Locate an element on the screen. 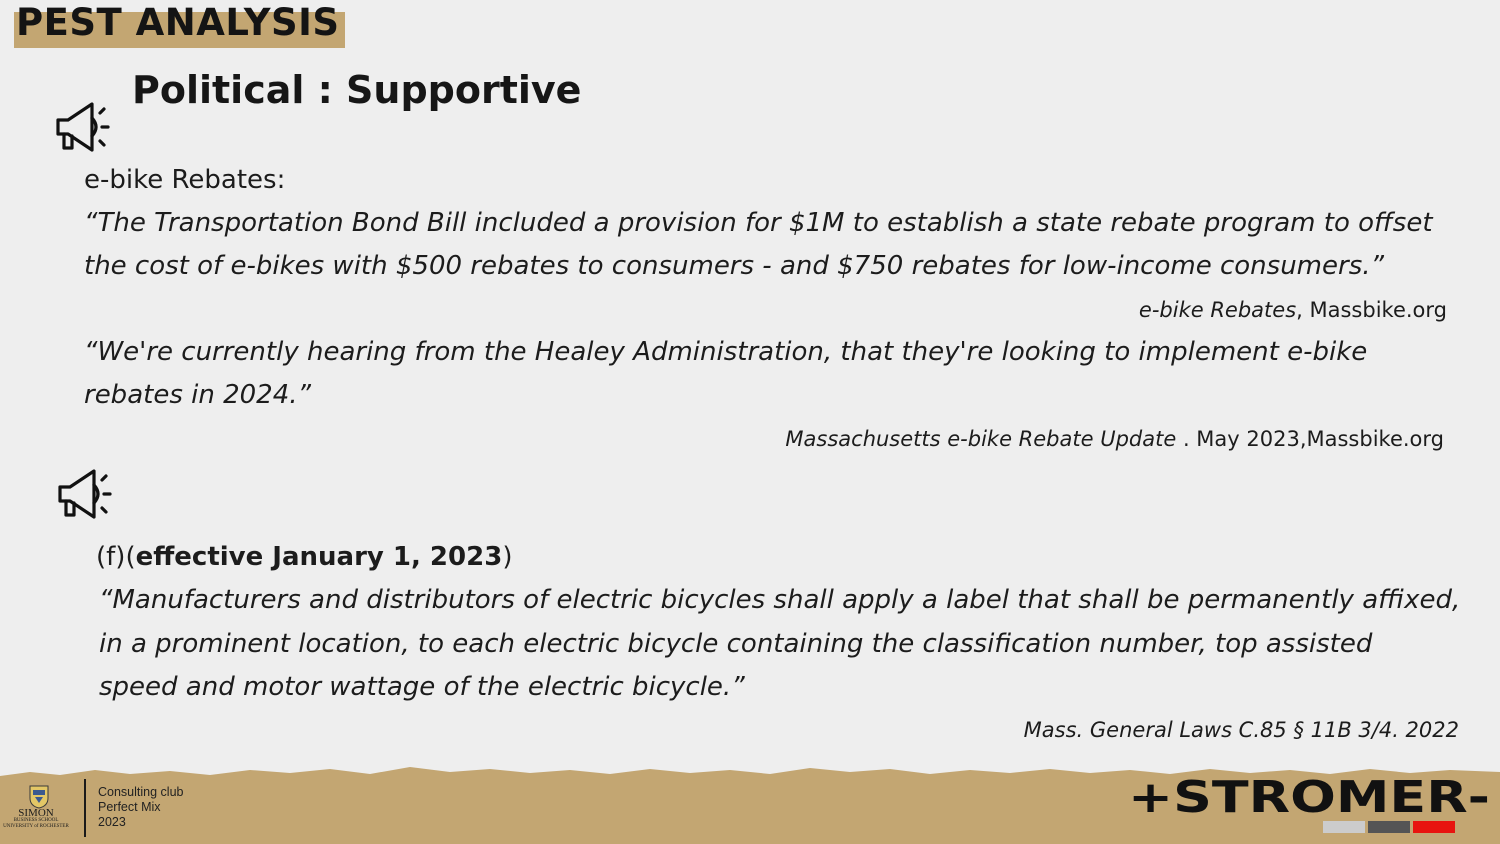 This screenshot has height=844, width=1500. footer-divider is located at coordinates (85, 808).